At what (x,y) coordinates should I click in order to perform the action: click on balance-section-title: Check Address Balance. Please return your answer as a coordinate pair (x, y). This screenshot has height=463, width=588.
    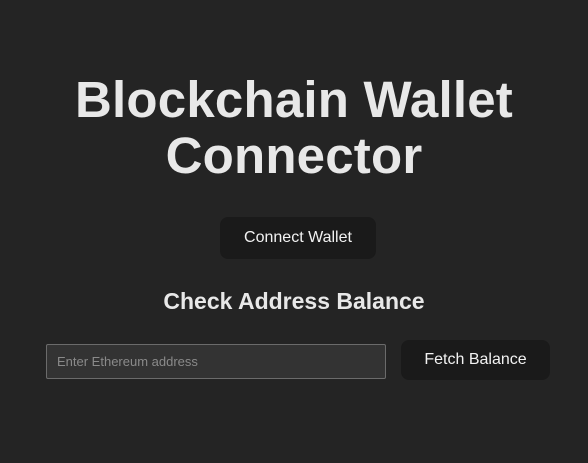
    Looking at the image, I should click on (294, 301).